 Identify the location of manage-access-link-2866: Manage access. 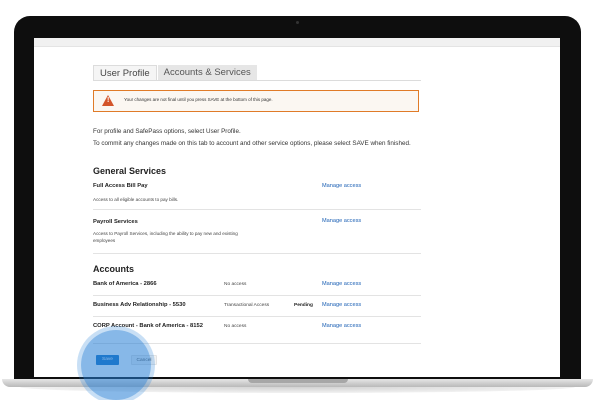
(341, 284).